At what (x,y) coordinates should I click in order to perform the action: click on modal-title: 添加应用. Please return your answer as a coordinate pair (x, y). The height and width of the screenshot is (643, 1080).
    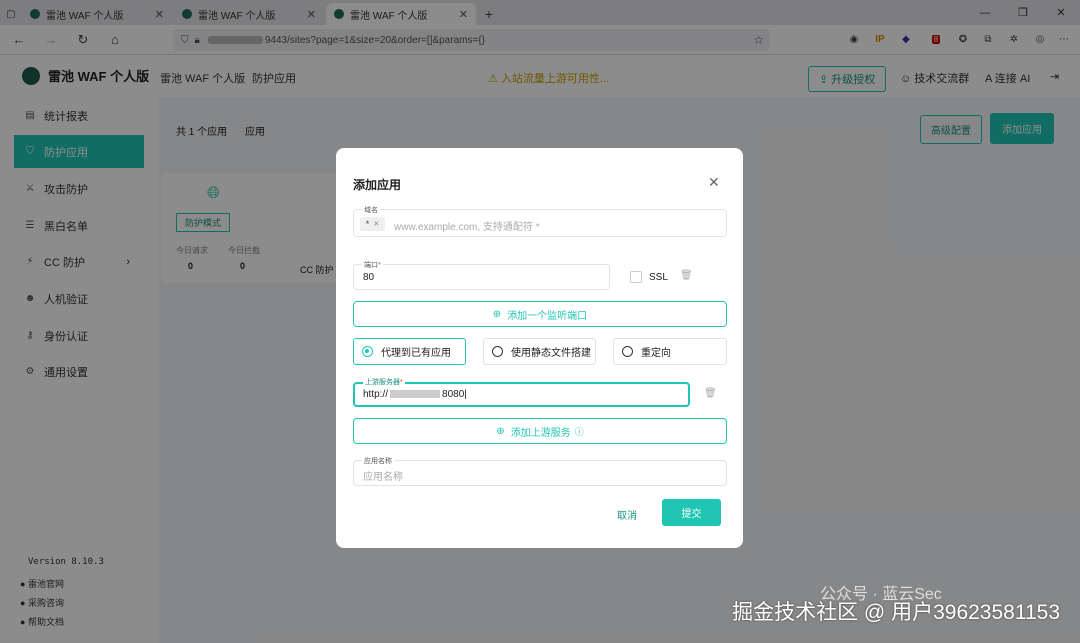
    Looking at the image, I should click on (377, 185).